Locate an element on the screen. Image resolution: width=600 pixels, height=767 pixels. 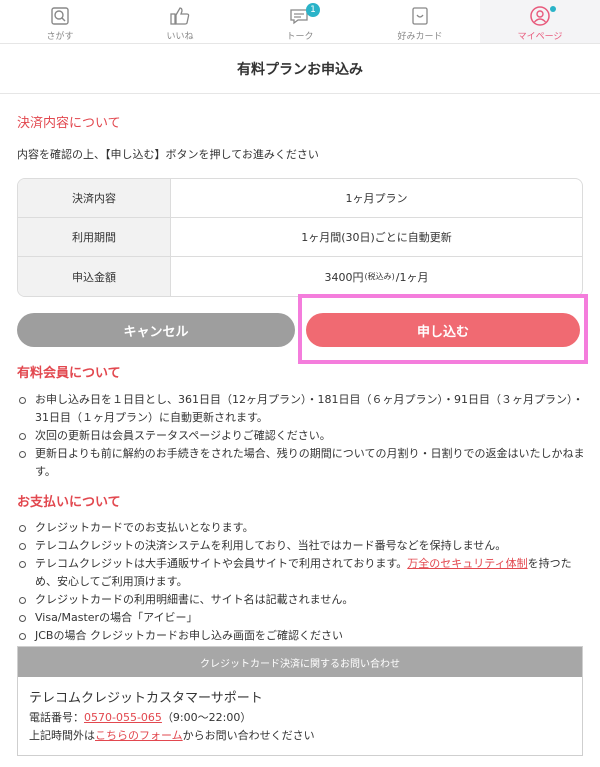
list-item: 次回の更新日は会員ステータスページよりご確認ください。 is located at coordinates (302, 436).